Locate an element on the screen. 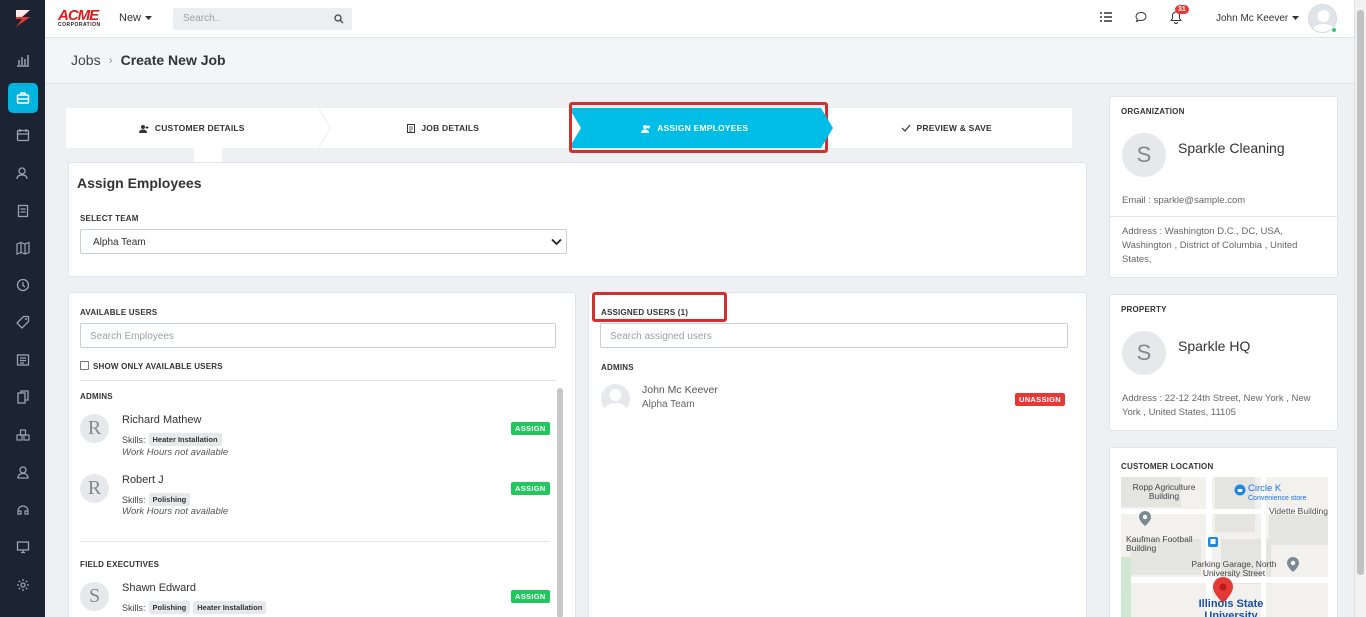 The height and width of the screenshot is (617, 1366). organization-email: Email : sparkle@sample.com is located at coordinates (1184, 200).